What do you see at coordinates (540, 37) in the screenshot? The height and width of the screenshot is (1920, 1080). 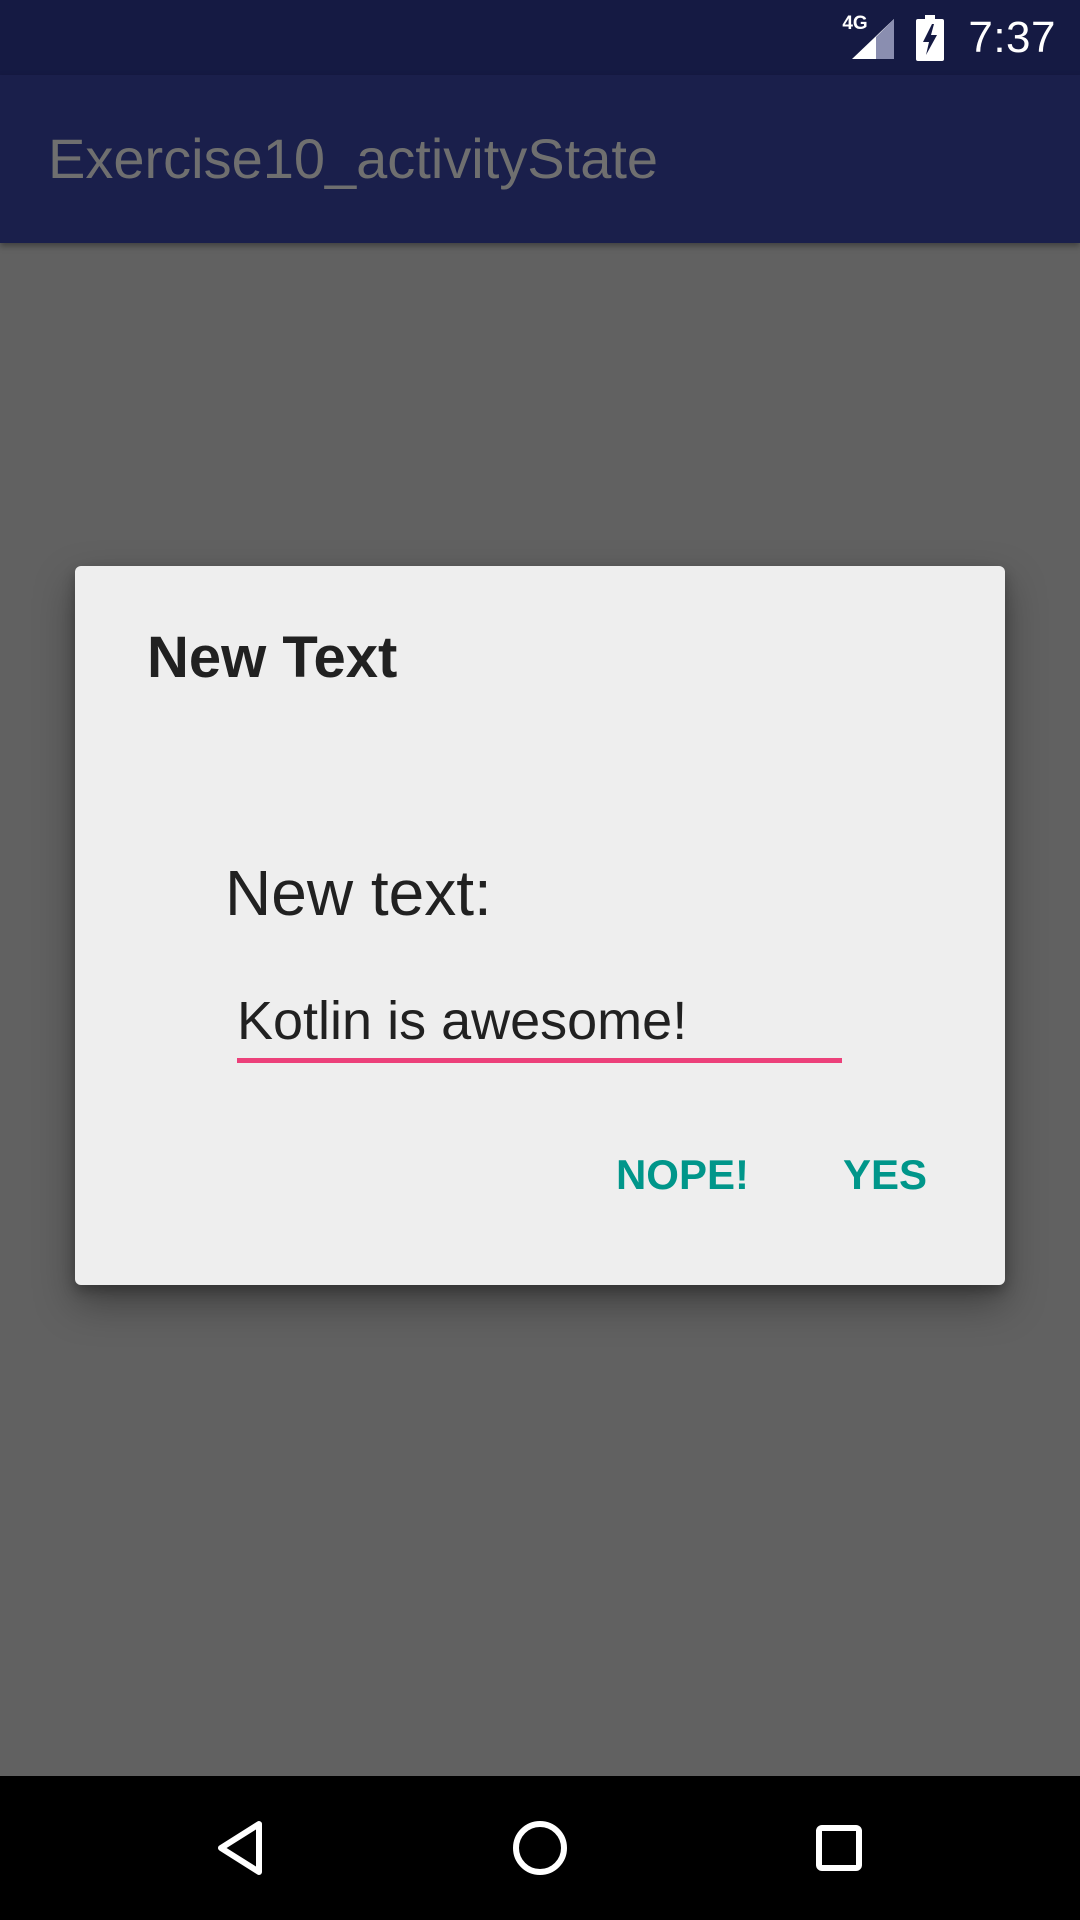 I see `status-bar: 4G 7:37` at bounding box center [540, 37].